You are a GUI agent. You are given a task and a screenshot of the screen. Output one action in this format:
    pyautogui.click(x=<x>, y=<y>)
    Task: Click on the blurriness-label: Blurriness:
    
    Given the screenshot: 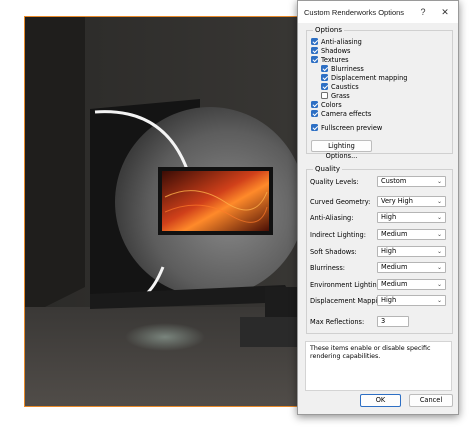 What is the action you would take?
    pyautogui.click(x=328, y=268)
    